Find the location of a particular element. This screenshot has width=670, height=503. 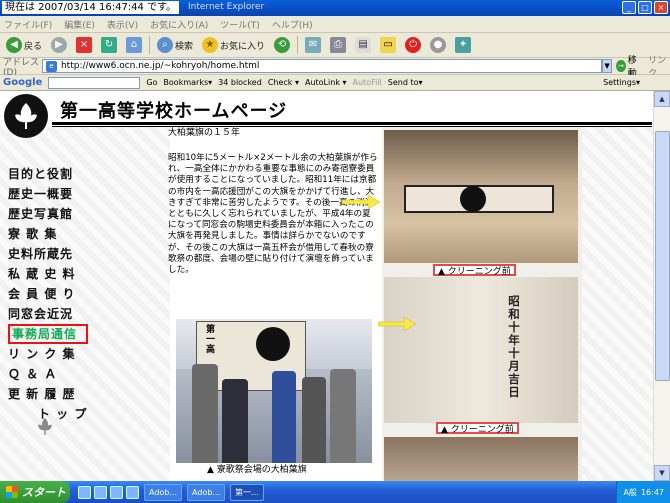

popup-blocked-count: 34 blocked is located at coordinates (240, 82).